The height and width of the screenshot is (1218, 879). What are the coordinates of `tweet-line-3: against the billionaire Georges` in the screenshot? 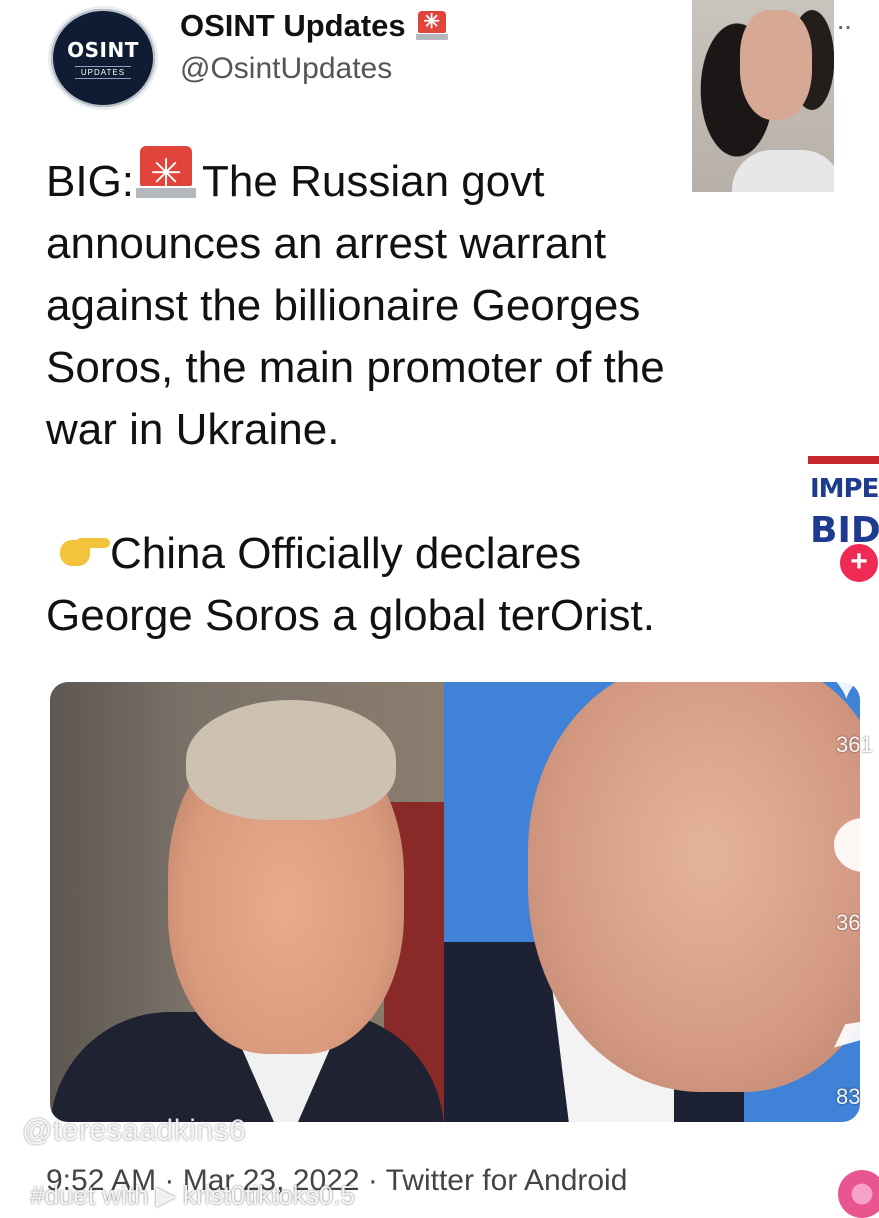 It's located at (343, 305).